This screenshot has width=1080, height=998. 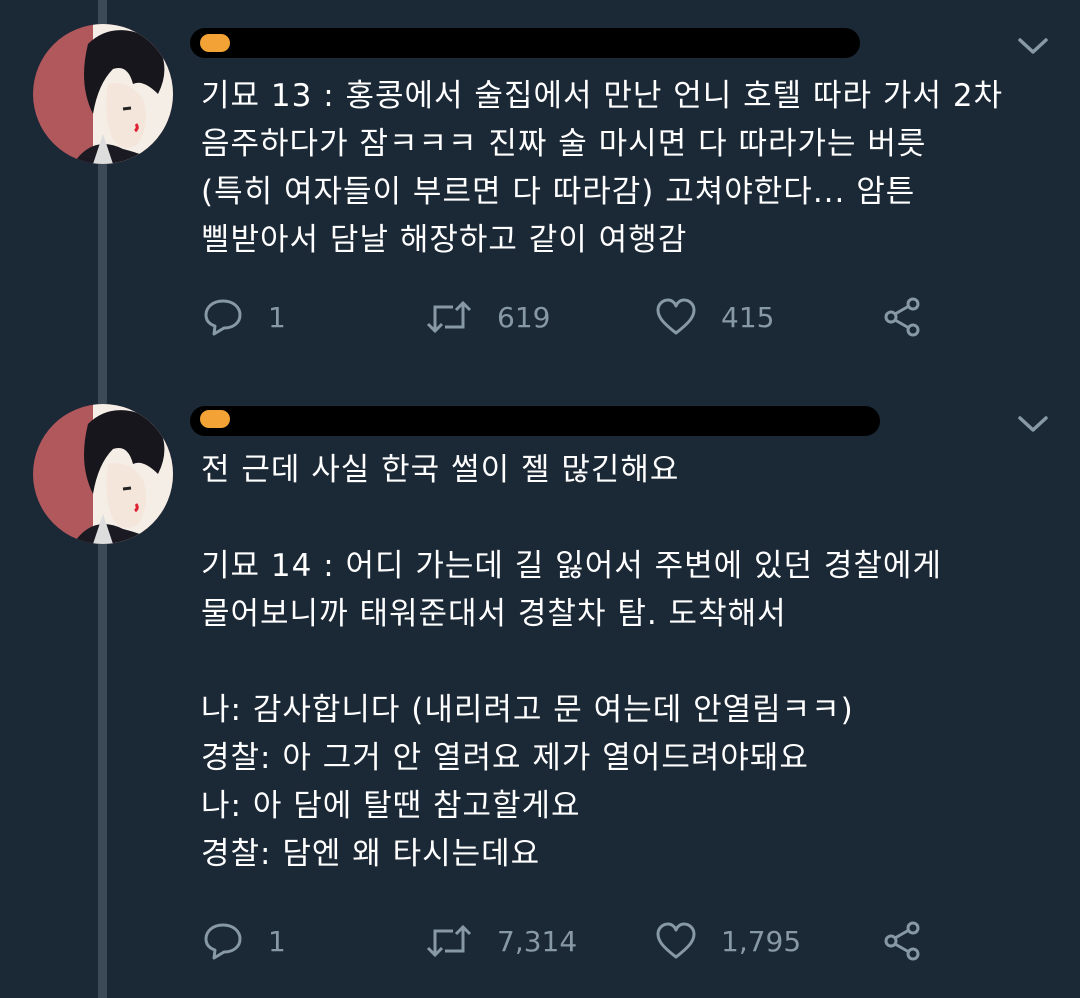 What do you see at coordinates (580, 317) in the screenshot?
I see `tweet-actions: 1 619 415` at bounding box center [580, 317].